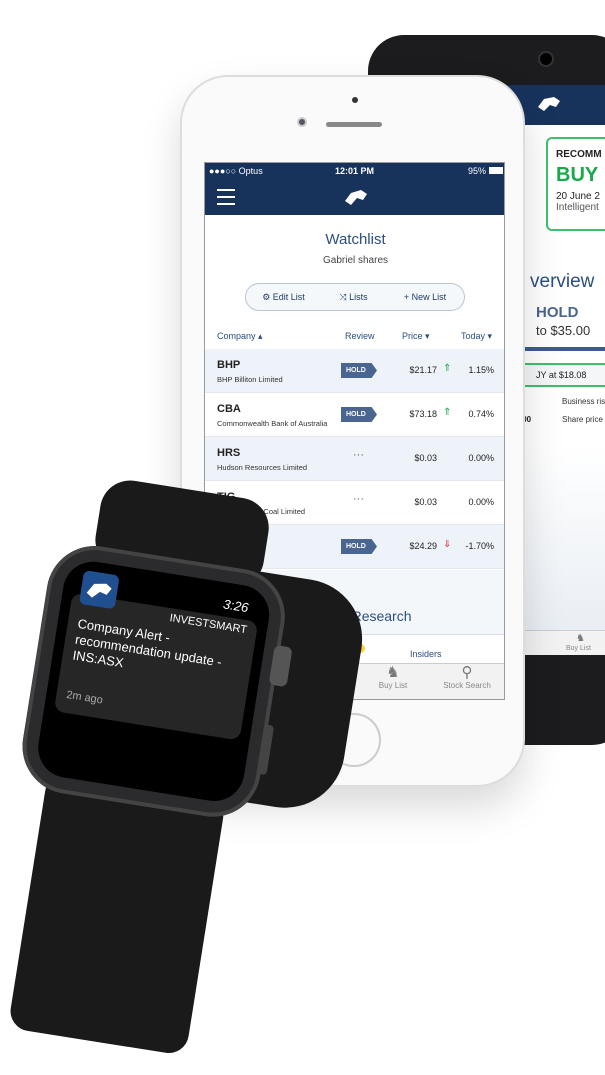 Image resolution: width=605 pixels, height=1075 pixels. I want to click on reco-date: 20 June 2, so click(578, 196).